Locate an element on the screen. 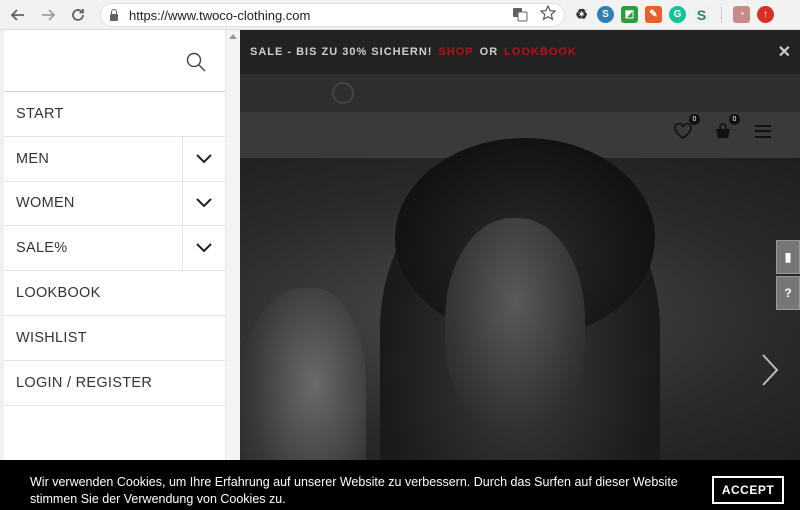 The image size is (800, 510). next-slide-icon is located at coordinates (770, 374).